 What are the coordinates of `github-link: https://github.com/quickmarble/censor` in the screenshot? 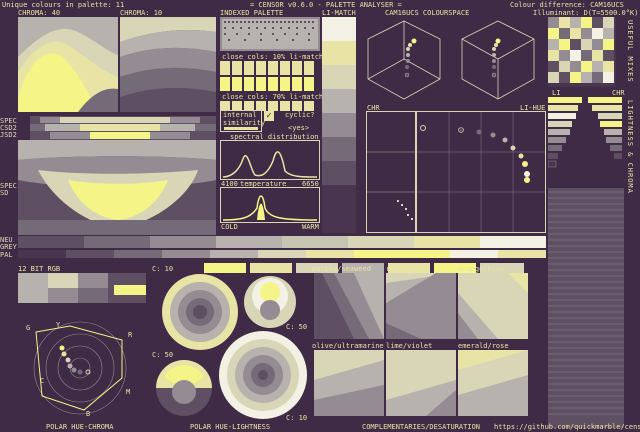 It's located at (567, 427).